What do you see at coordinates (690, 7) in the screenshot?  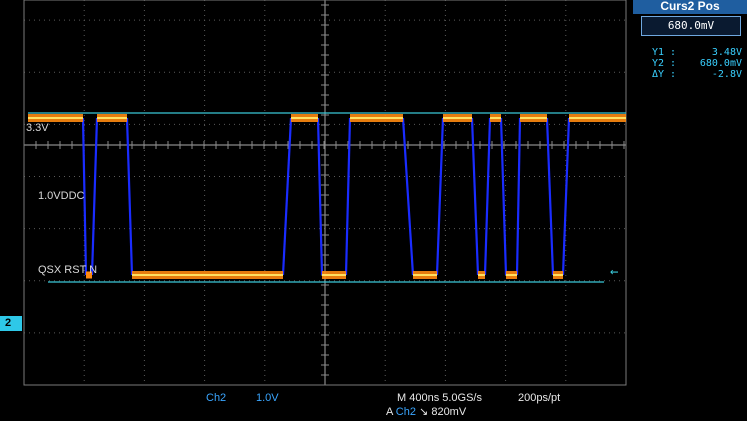 I see `cursor-panel-title: Curs2 Pos` at bounding box center [690, 7].